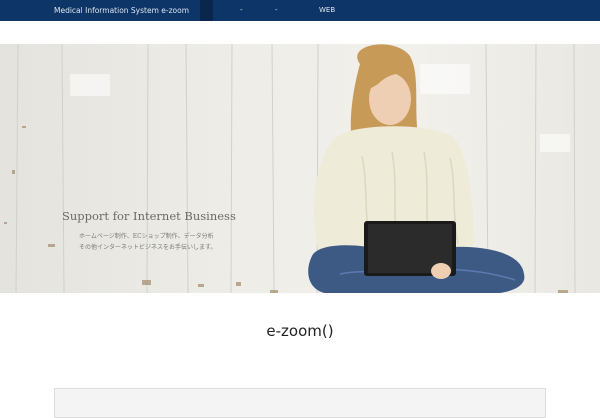 Image resolution: width=600 pixels, height=418 pixels. Describe the element at coordinates (300, 403) in the screenshot. I see `content-panel` at that location.